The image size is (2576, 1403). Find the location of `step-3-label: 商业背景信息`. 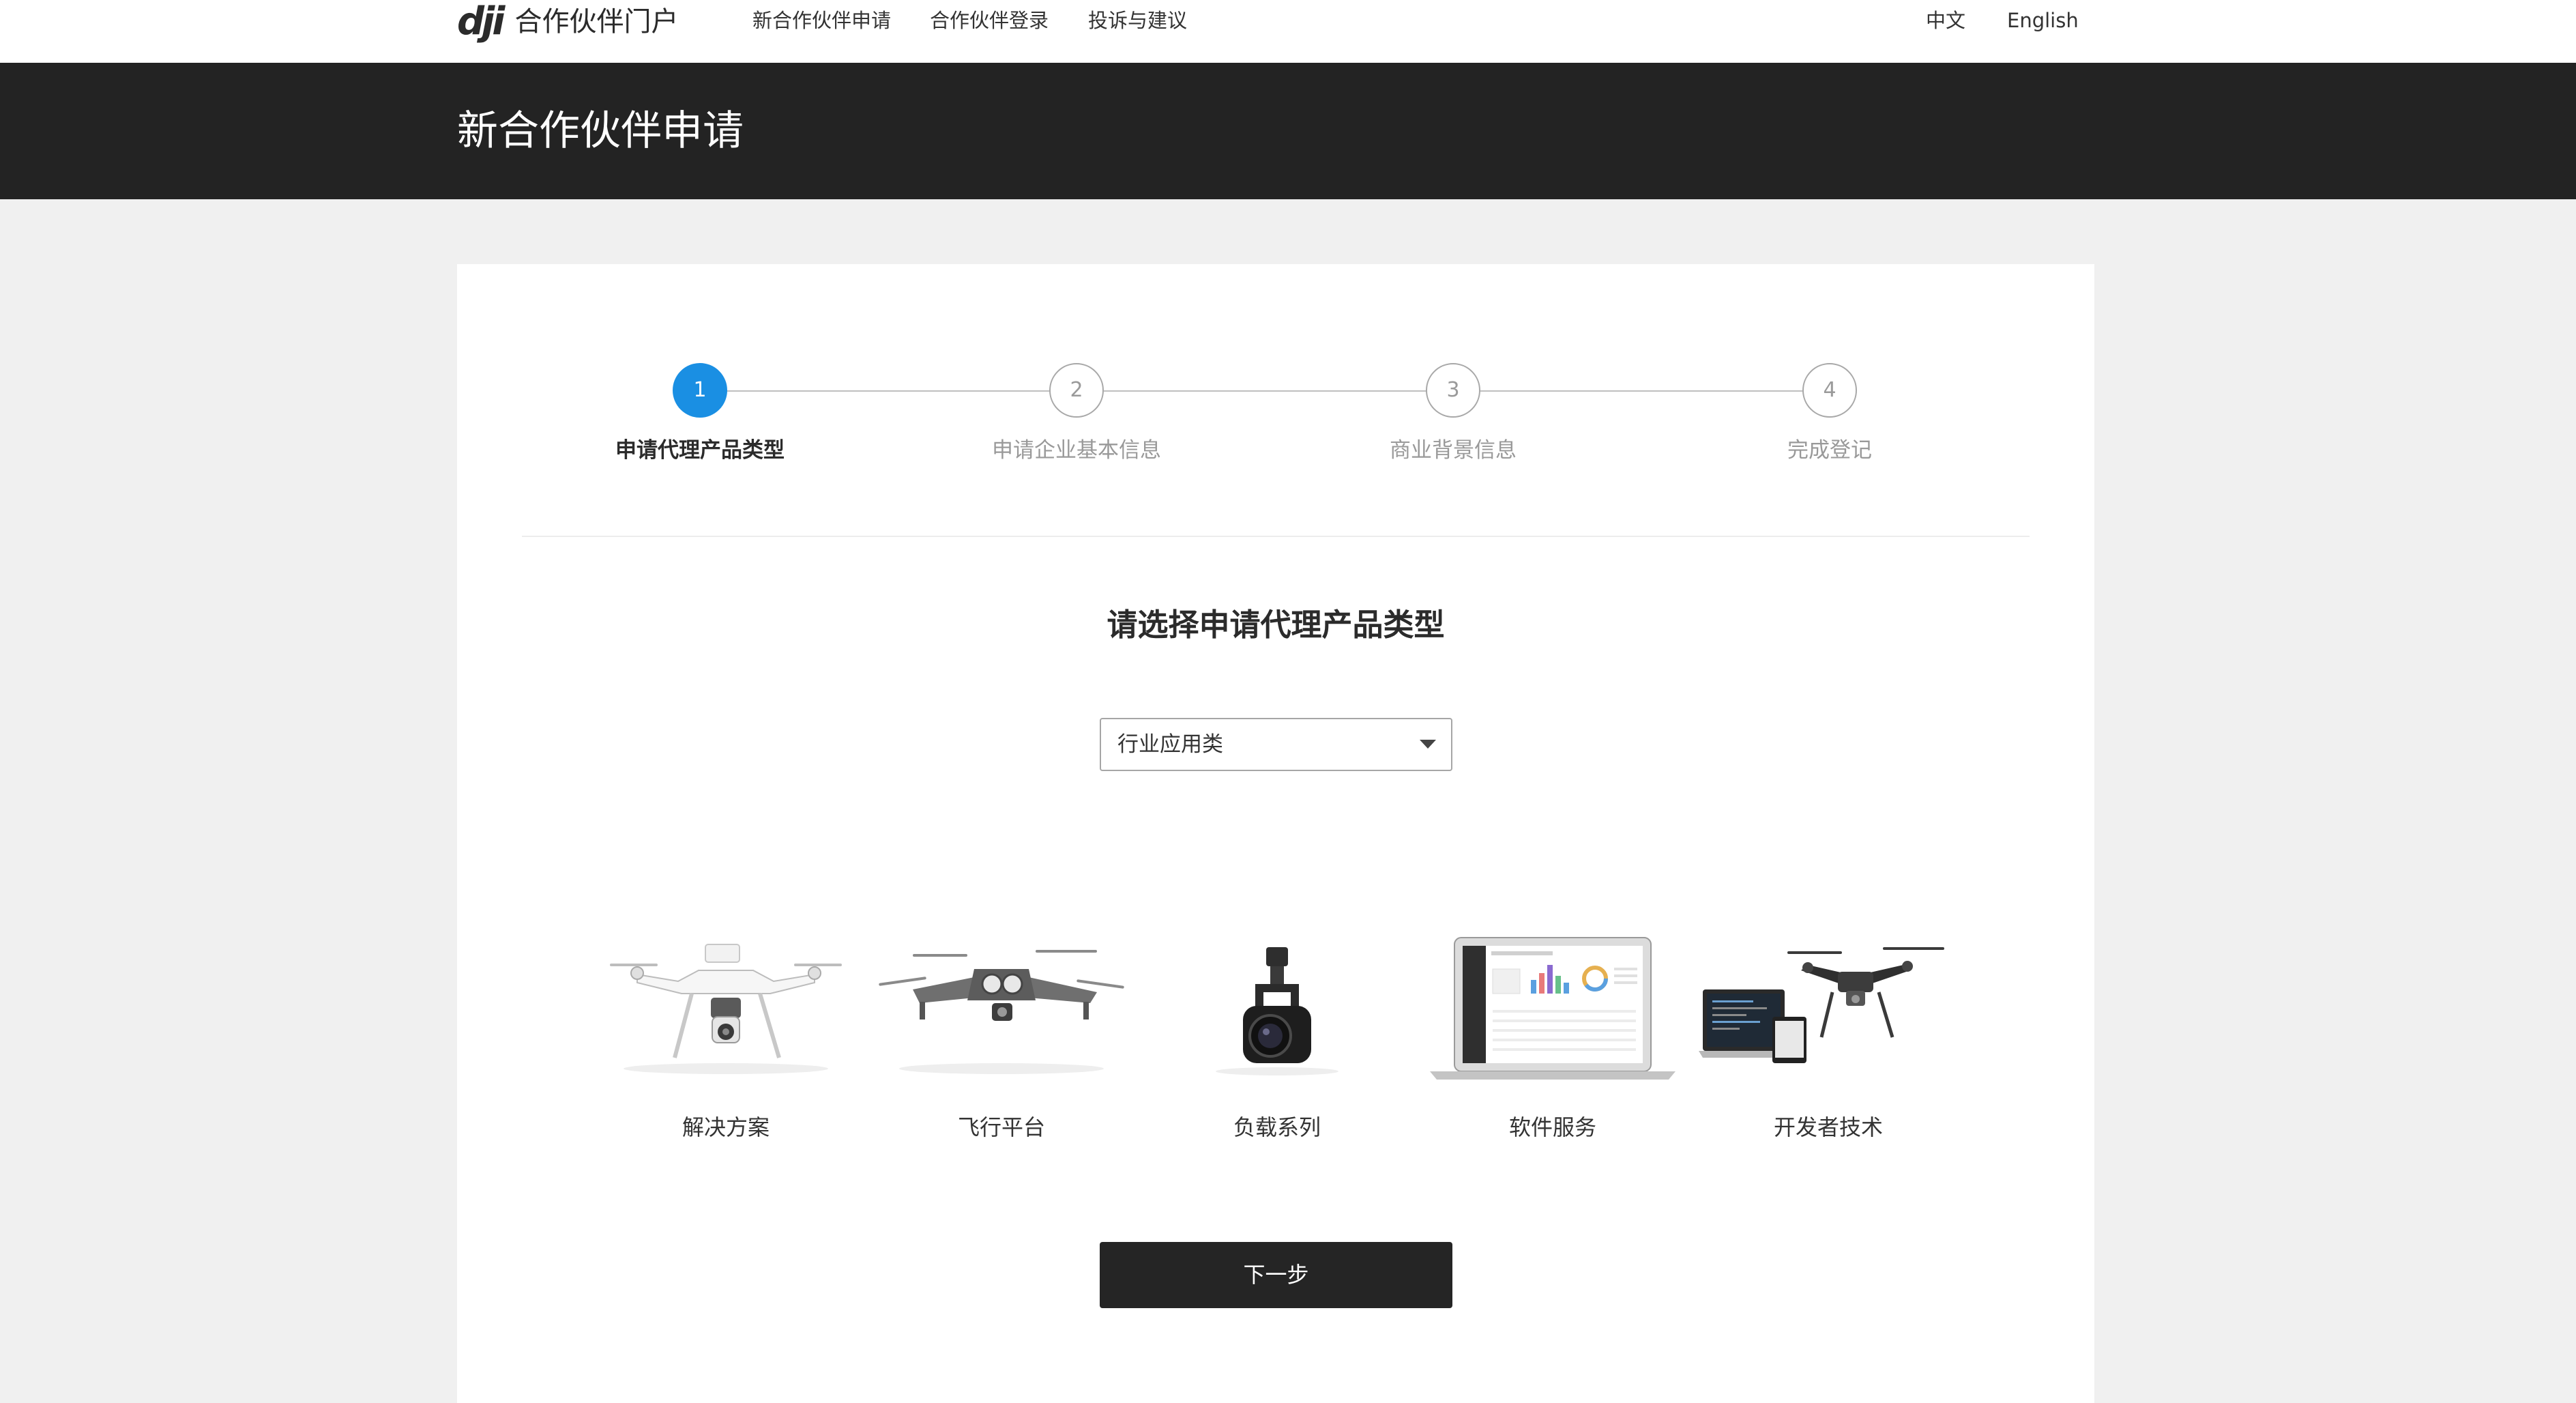

step-3-label: 商业背景信息 is located at coordinates (1453, 450).